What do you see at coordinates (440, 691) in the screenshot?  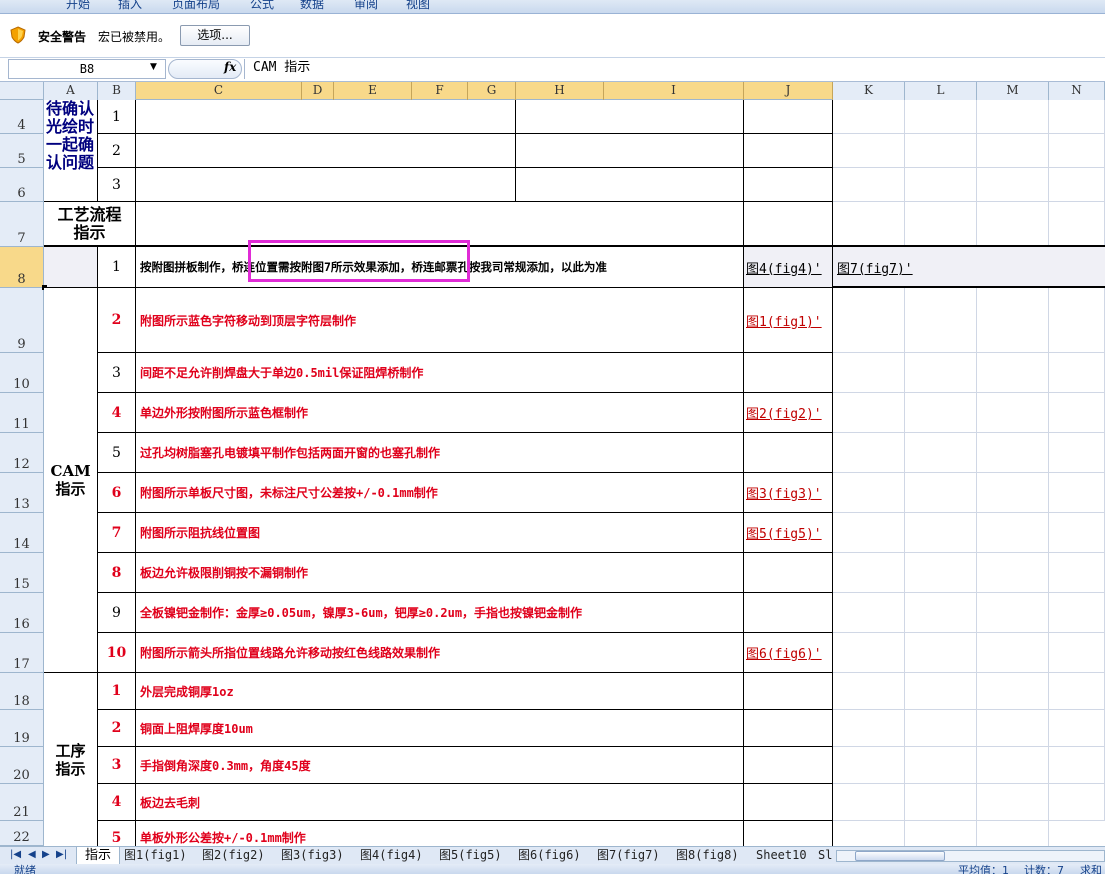 I see `proc-instruction-1: 外层完成铜厚1oz` at bounding box center [440, 691].